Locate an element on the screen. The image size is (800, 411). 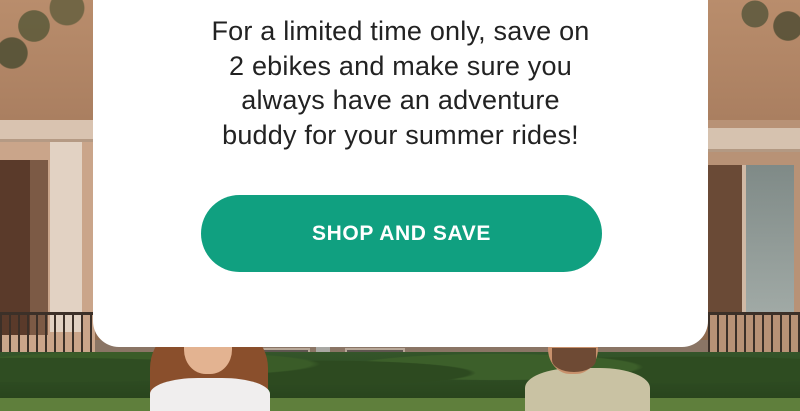
left-building-column is located at coordinates (66, 237).